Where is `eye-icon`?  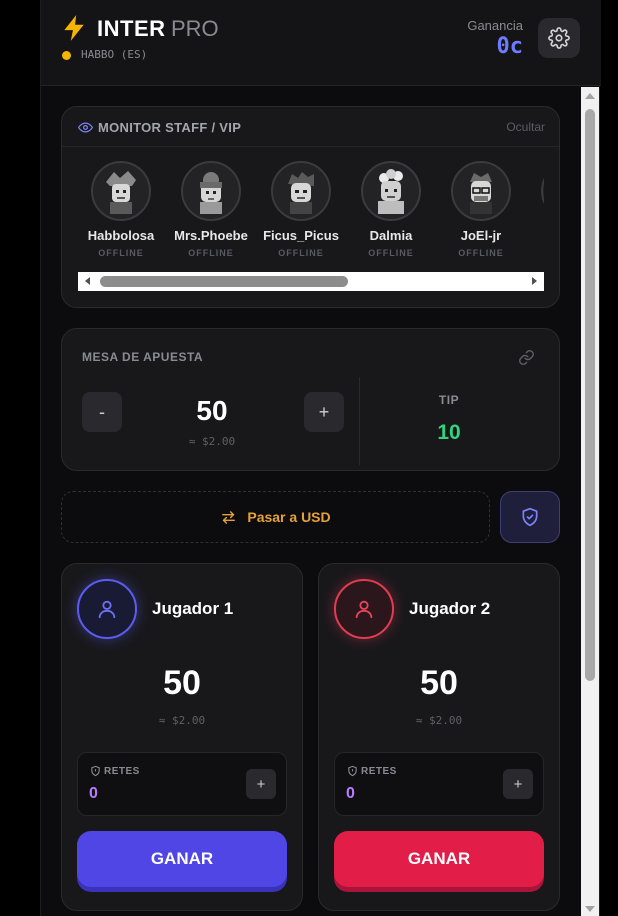
eye-icon is located at coordinates (85, 127).